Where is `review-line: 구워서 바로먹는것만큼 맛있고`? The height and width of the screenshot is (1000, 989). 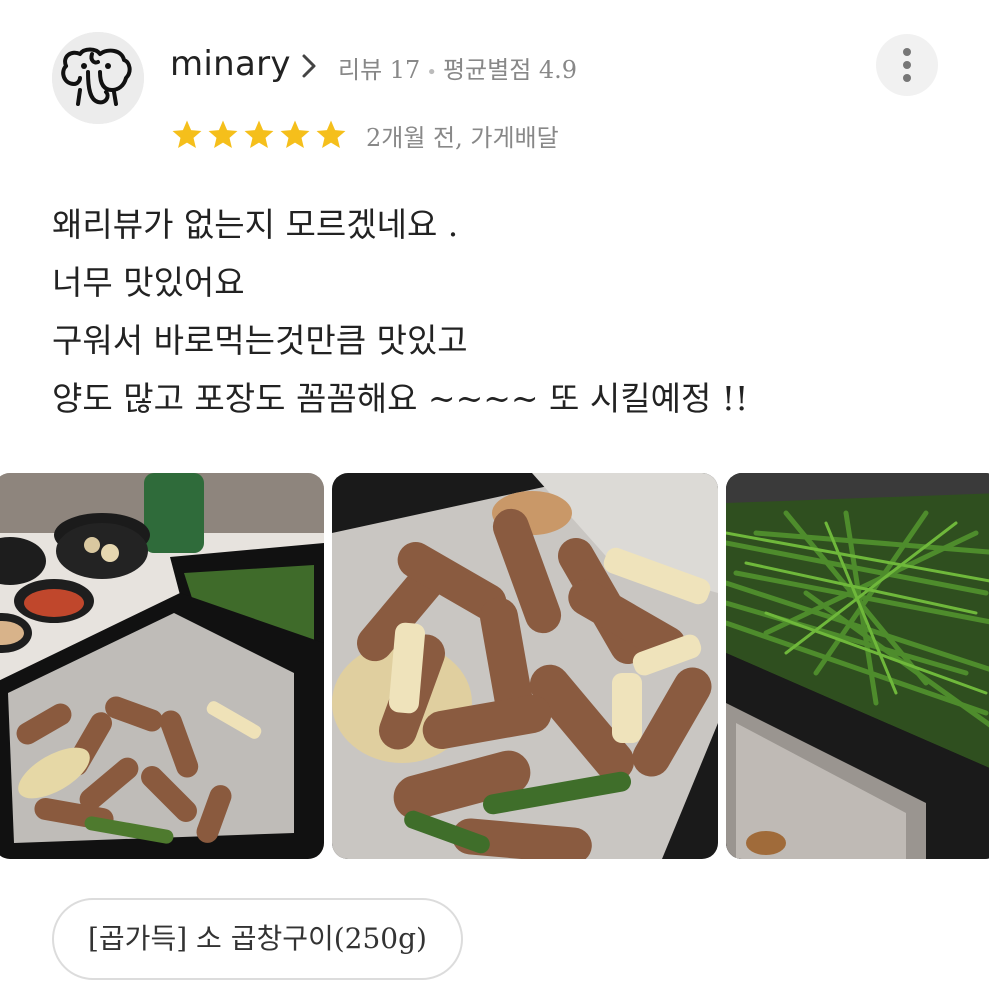 review-line: 구워서 바로먹는것만큼 맛있고 is located at coordinates (260, 340).